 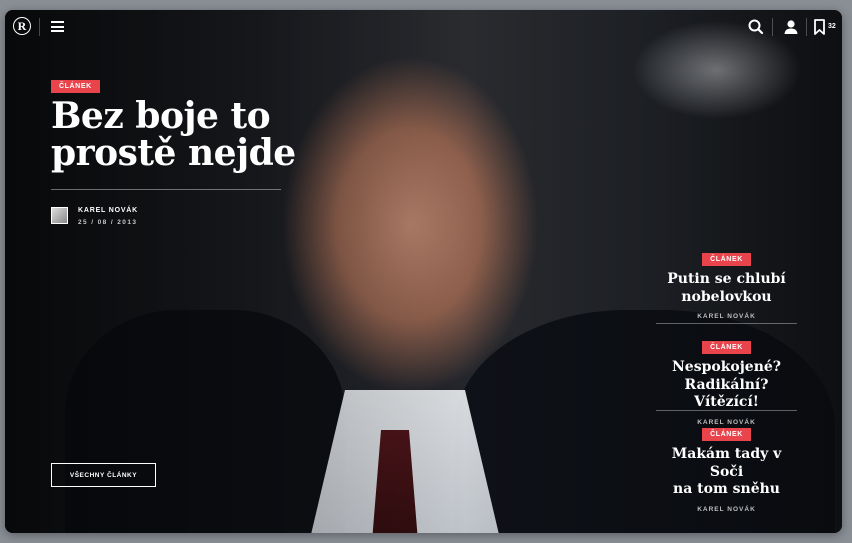 What do you see at coordinates (726, 288) in the screenshot?
I see `side-article-title: Putin se chlubí nobelovkou` at bounding box center [726, 288].